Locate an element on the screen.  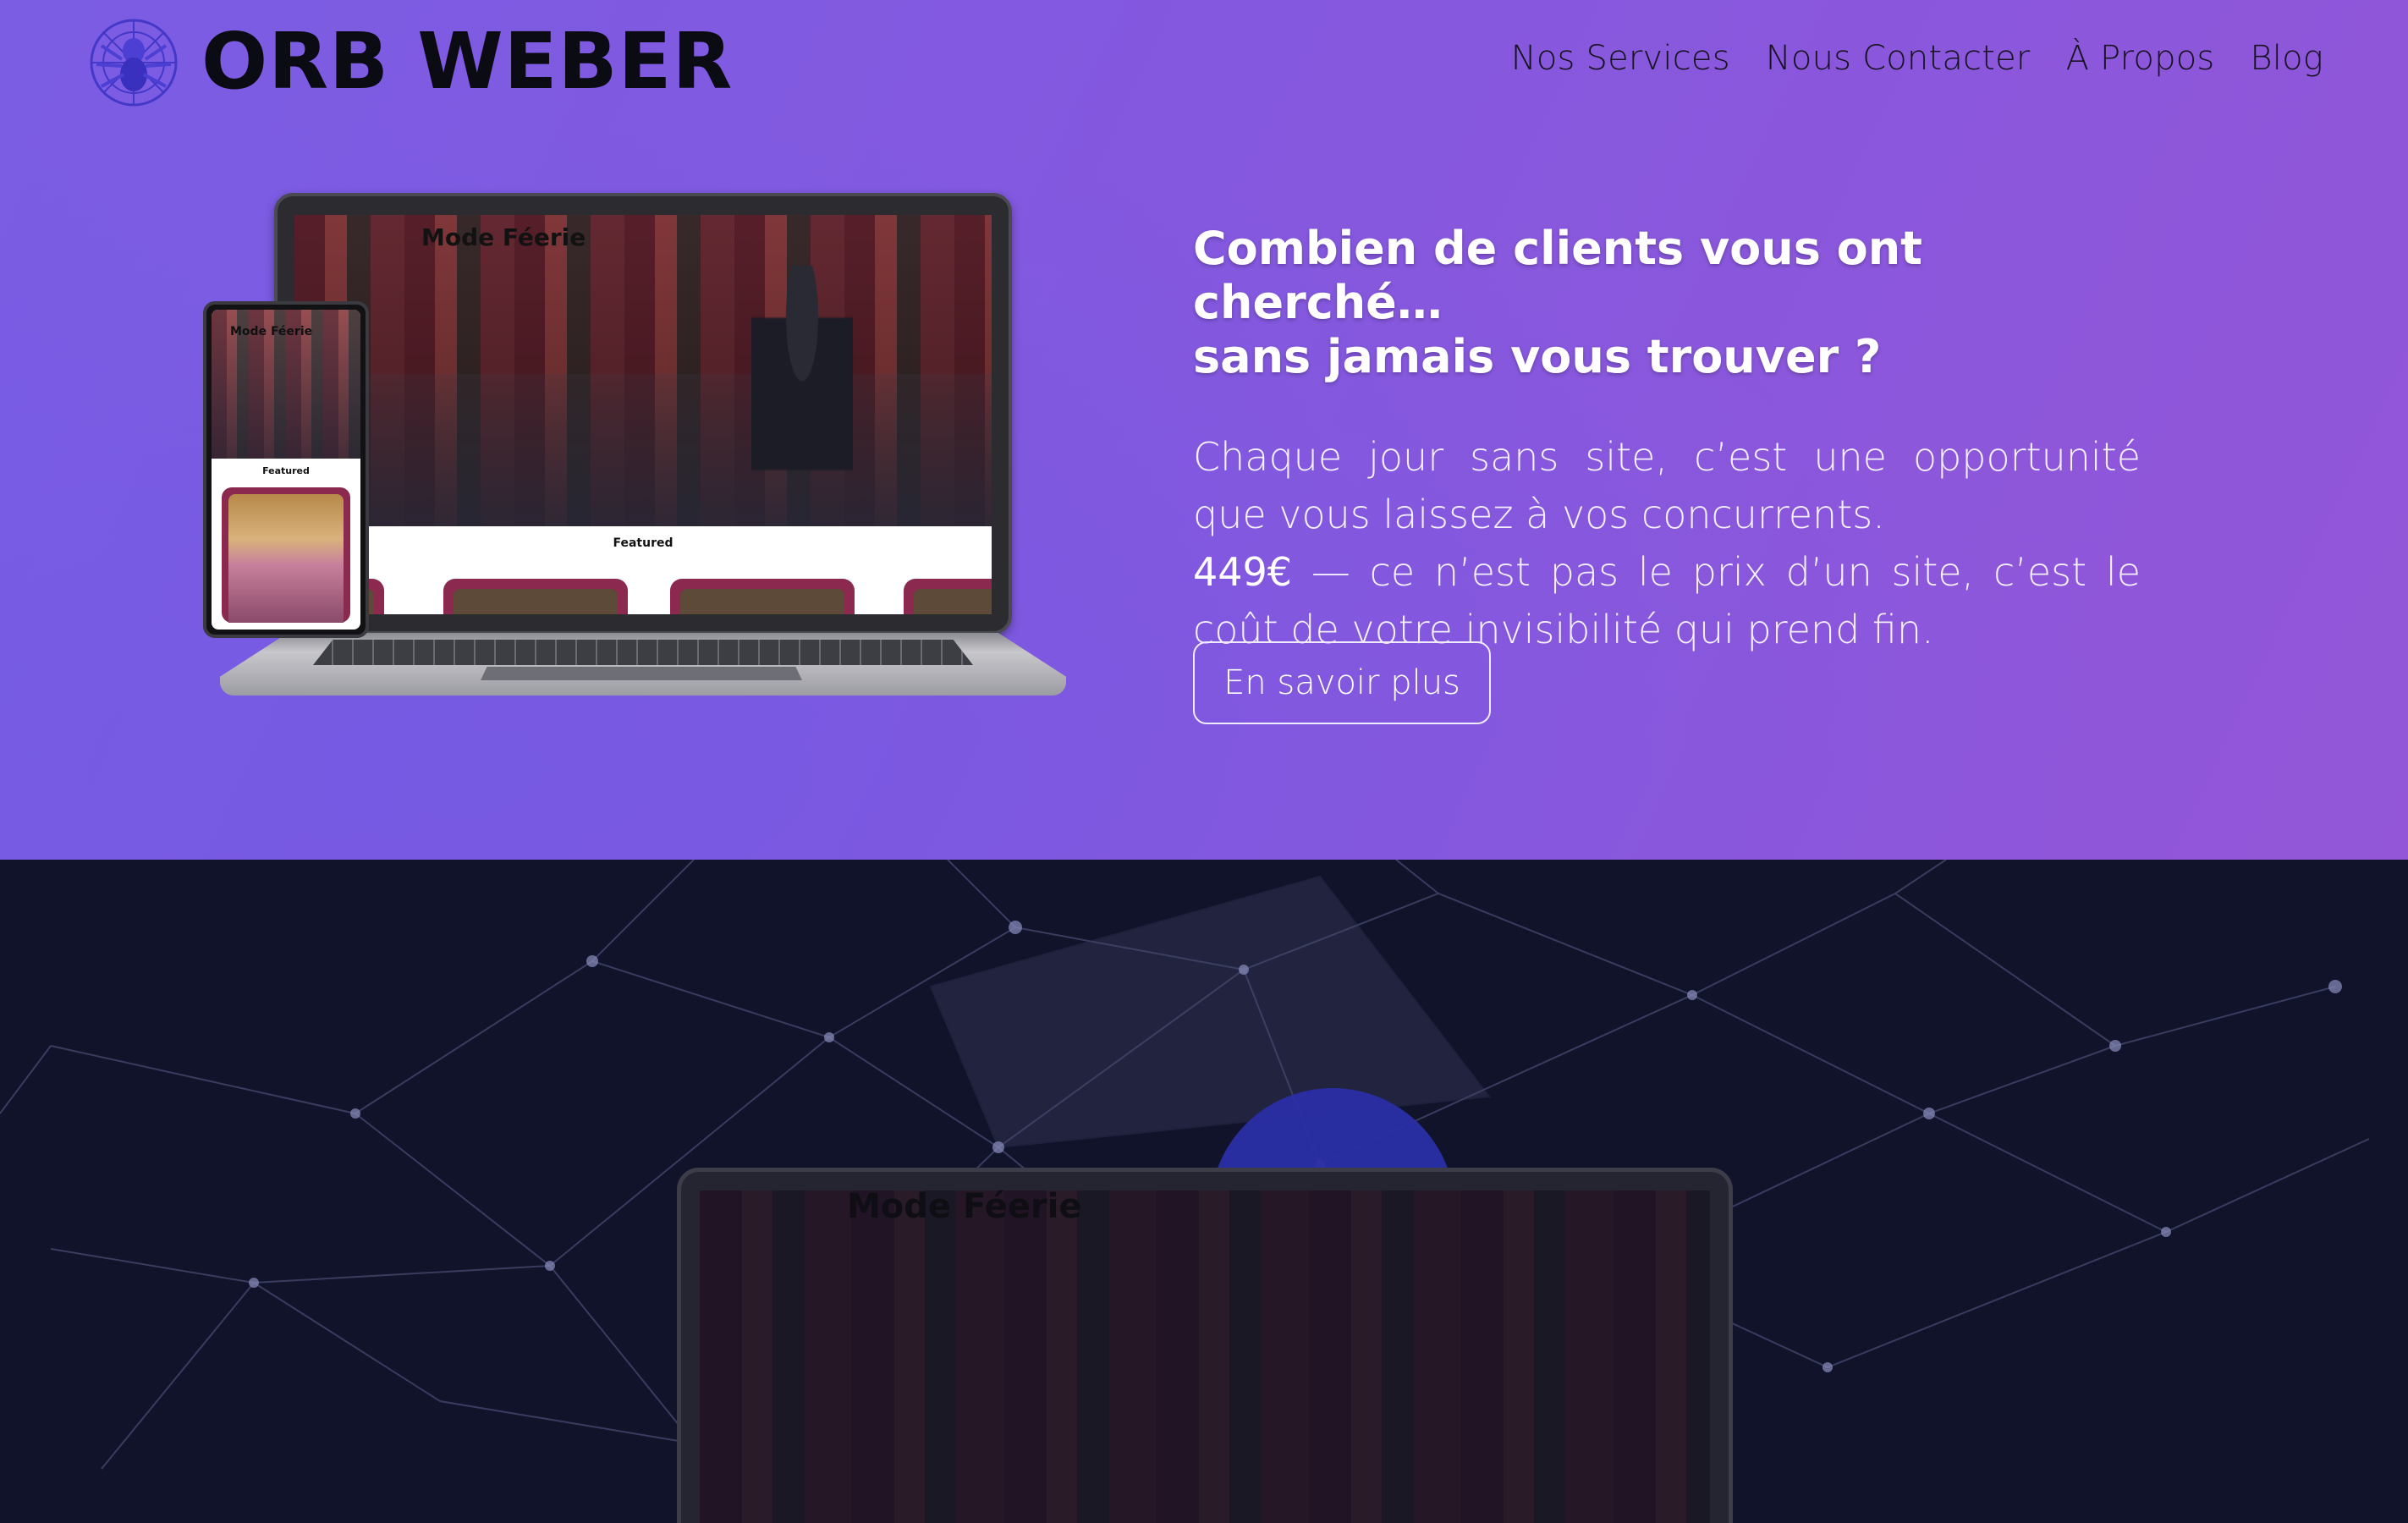
logo-link: ORB WEBER is located at coordinates (409, 62).